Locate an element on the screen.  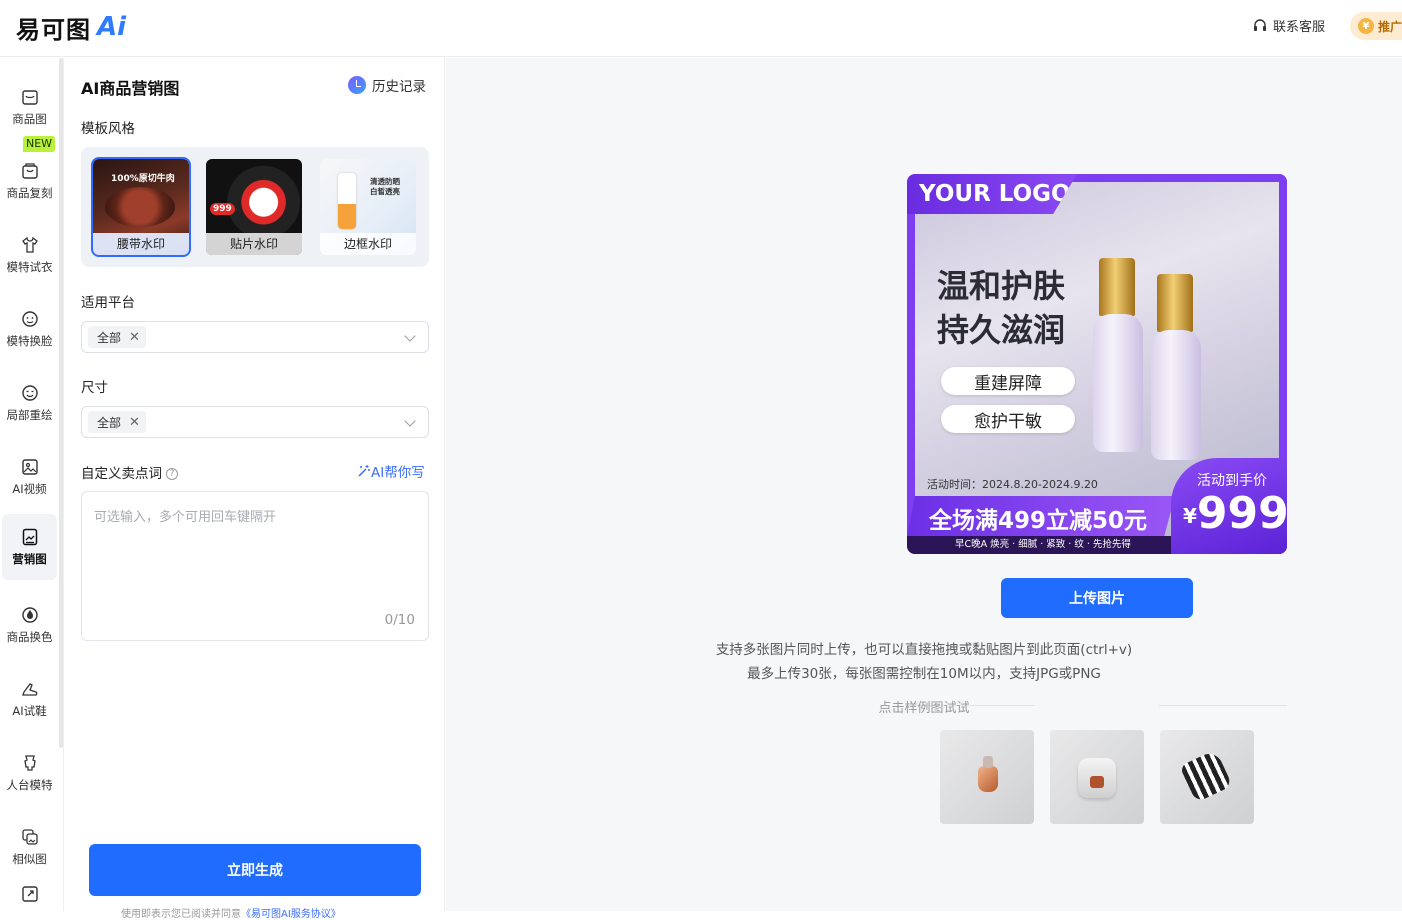
ai-write-label: AI帮你写 is located at coordinates (398, 473).